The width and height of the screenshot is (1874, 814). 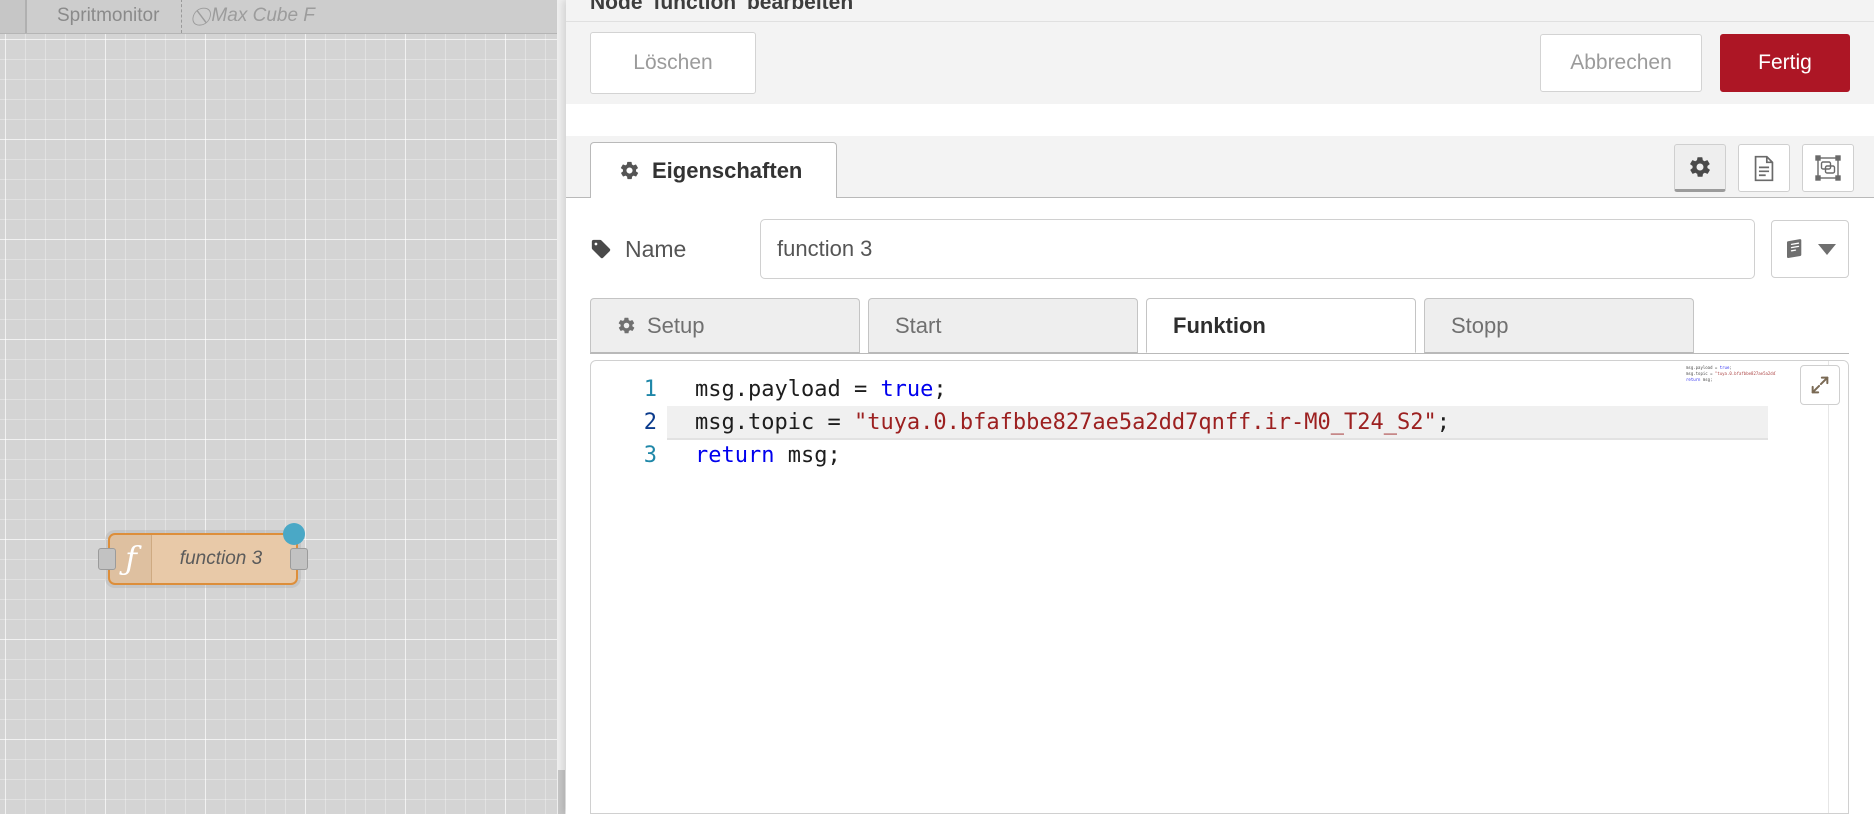 What do you see at coordinates (735, 455) in the screenshot?
I see `code-token-keyword: return` at bounding box center [735, 455].